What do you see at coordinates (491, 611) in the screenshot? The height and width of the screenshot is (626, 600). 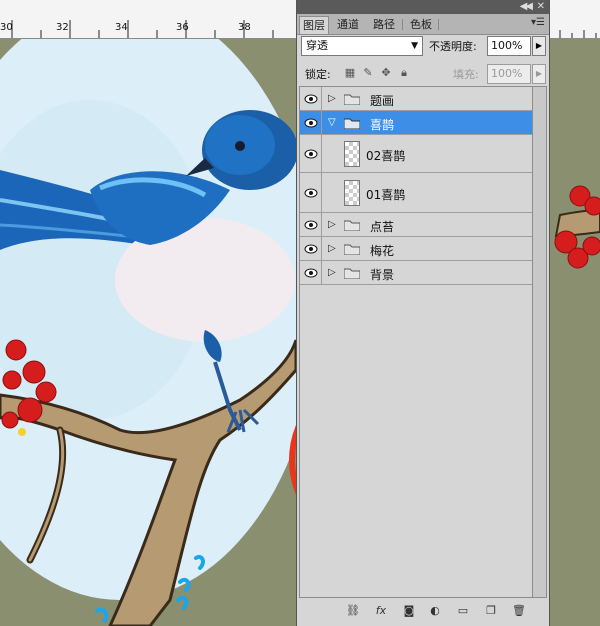 I see `new-layer-icon: ❐` at bounding box center [491, 611].